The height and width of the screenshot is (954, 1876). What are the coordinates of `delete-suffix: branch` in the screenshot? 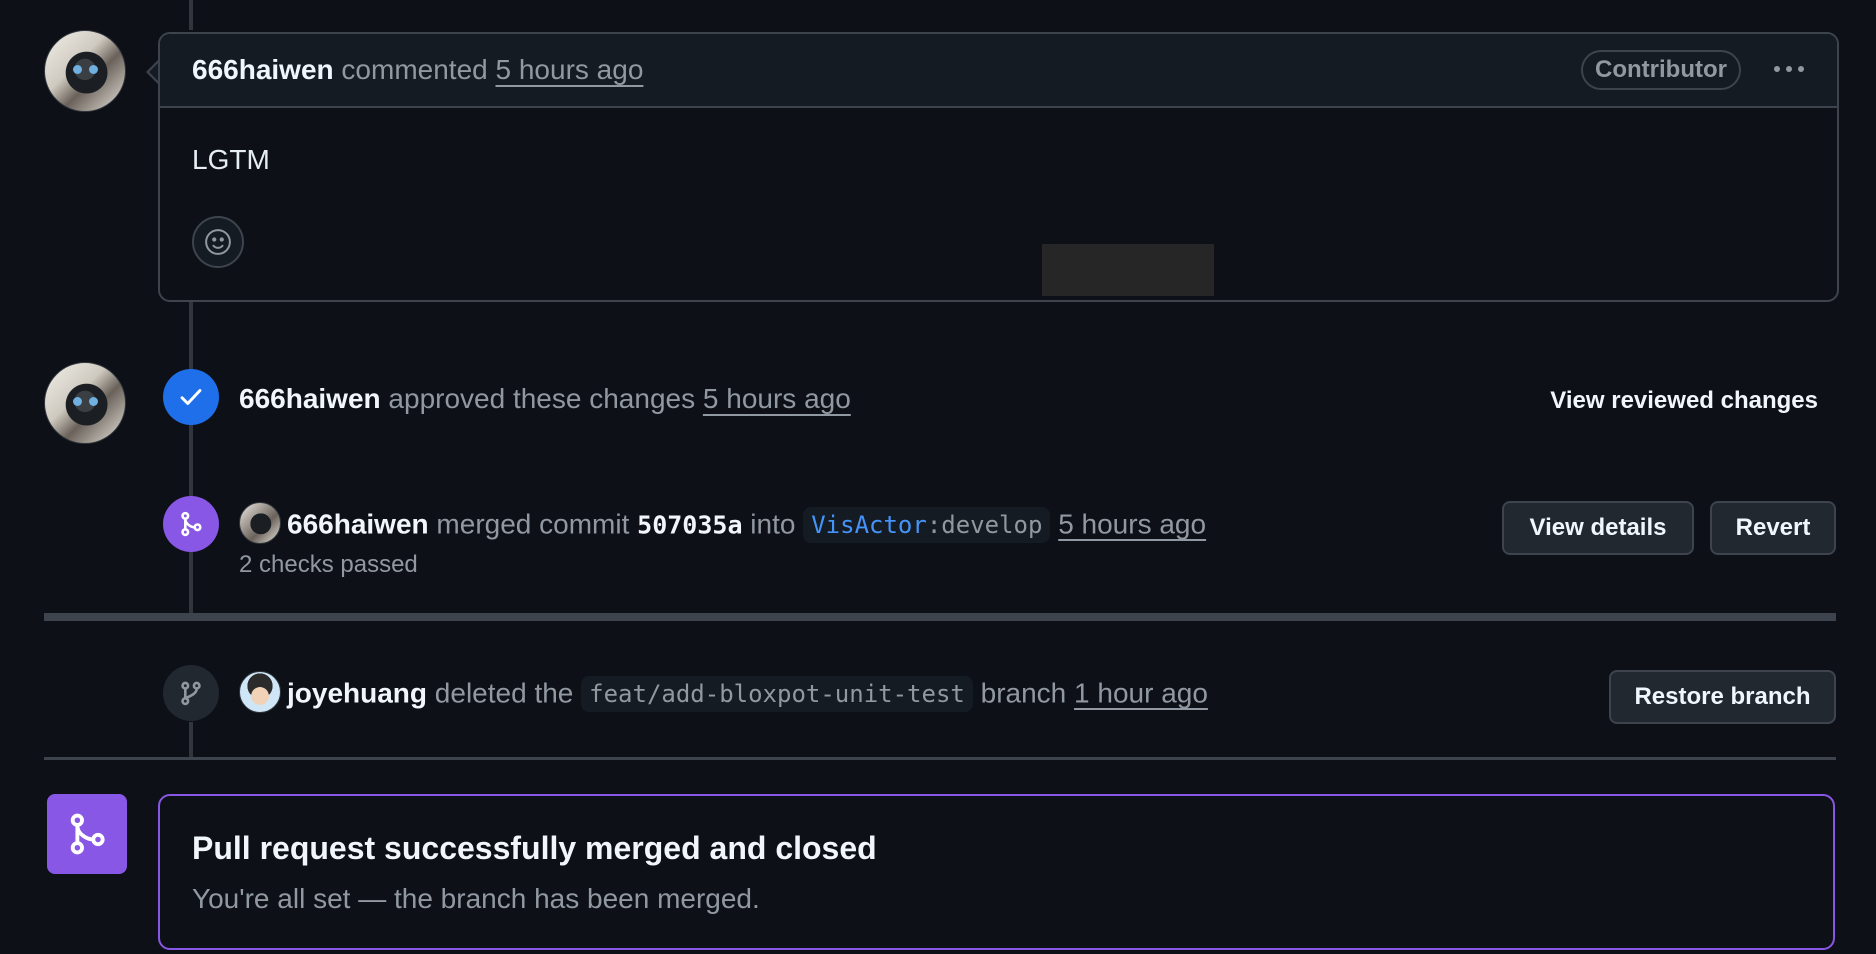 It's located at (1023, 693).